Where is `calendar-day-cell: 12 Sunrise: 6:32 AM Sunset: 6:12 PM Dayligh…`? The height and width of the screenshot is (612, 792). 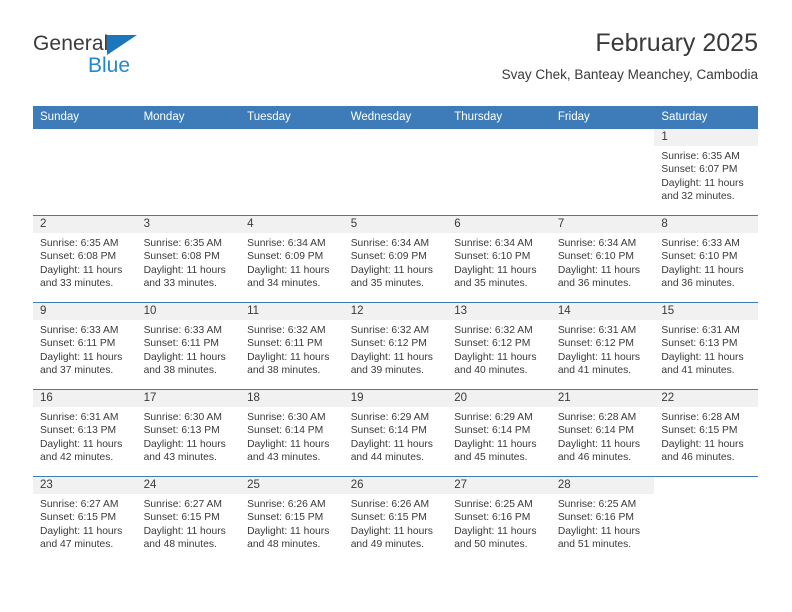 calendar-day-cell: 12 Sunrise: 6:32 AM Sunset: 6:12 PM Dayligh… is located at coordinates (395, 346).